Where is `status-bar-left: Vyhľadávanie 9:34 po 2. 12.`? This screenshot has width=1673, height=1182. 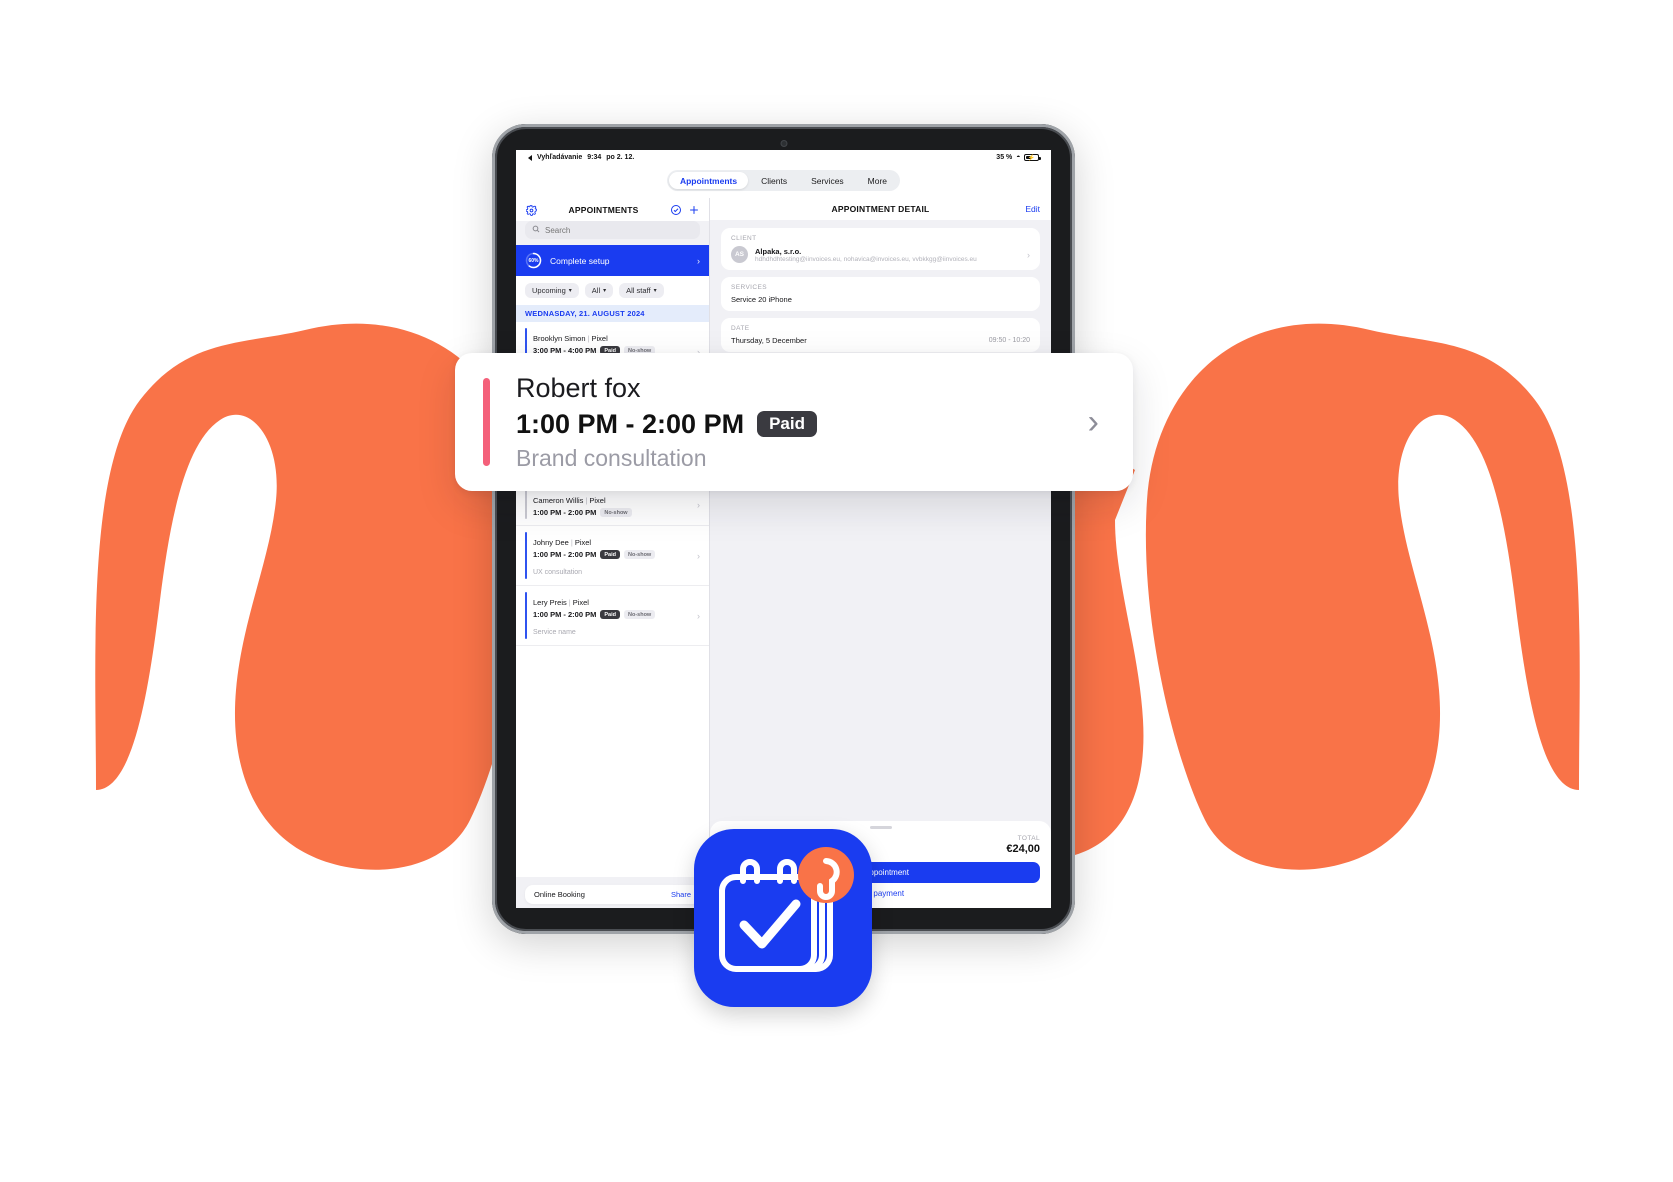
status-bar-left: Vyhľadávanie 9:34 po 2. 12. is located at coordinates (581, 157).